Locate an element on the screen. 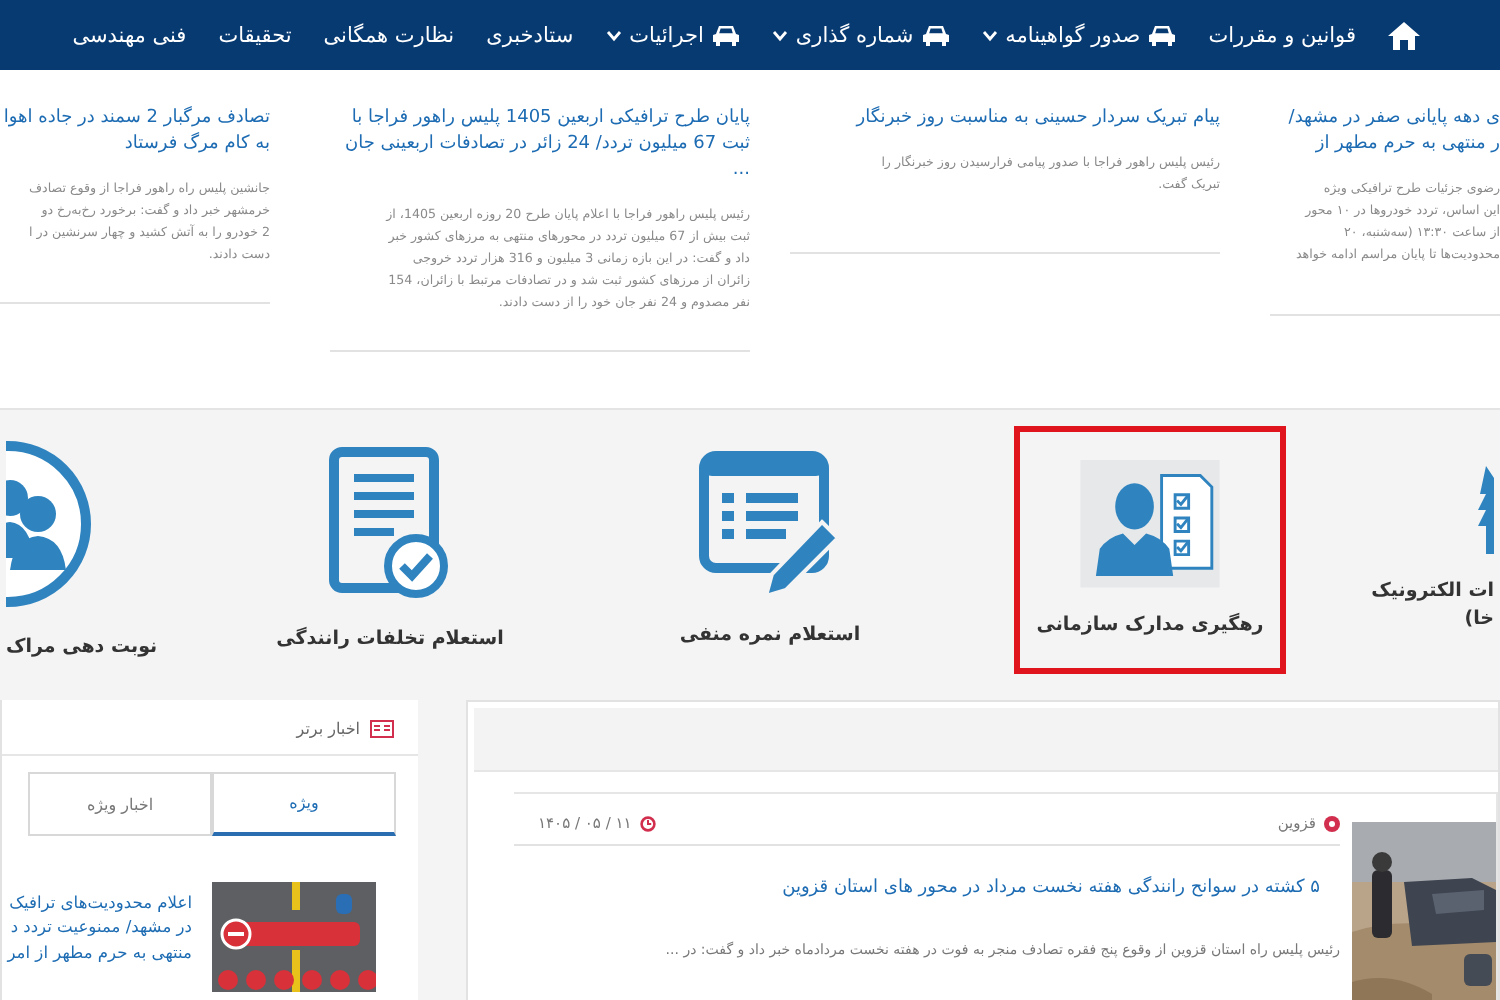  document-check-icon is located at coordinates (390, 523).